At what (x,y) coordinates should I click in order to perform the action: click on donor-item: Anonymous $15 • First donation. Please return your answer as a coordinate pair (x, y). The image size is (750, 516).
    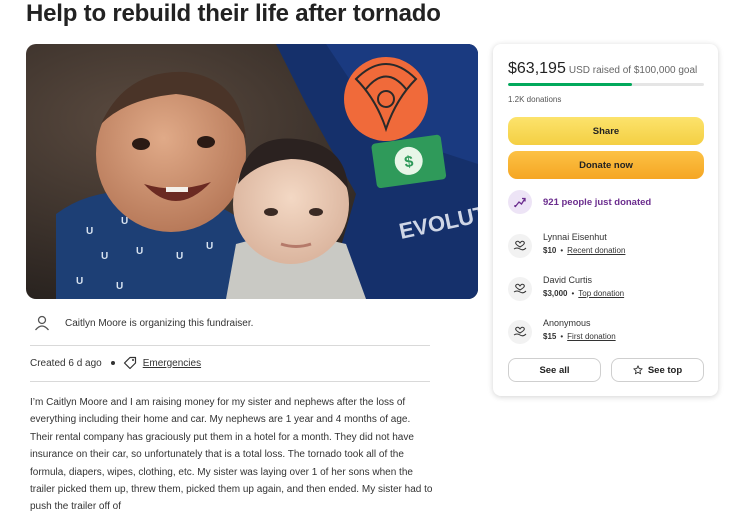
    Looking at the image, I should click on (562, 330).